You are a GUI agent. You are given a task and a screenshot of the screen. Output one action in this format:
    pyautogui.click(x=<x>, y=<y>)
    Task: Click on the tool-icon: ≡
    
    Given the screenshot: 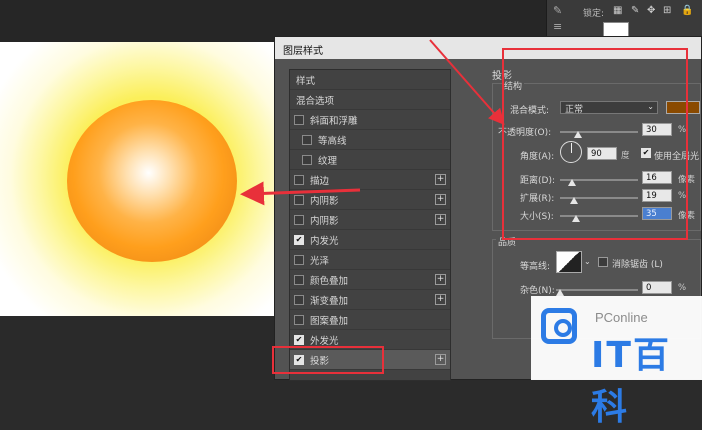 What is the action you would take?
    pyautogui.click(x=557, y=26)
    